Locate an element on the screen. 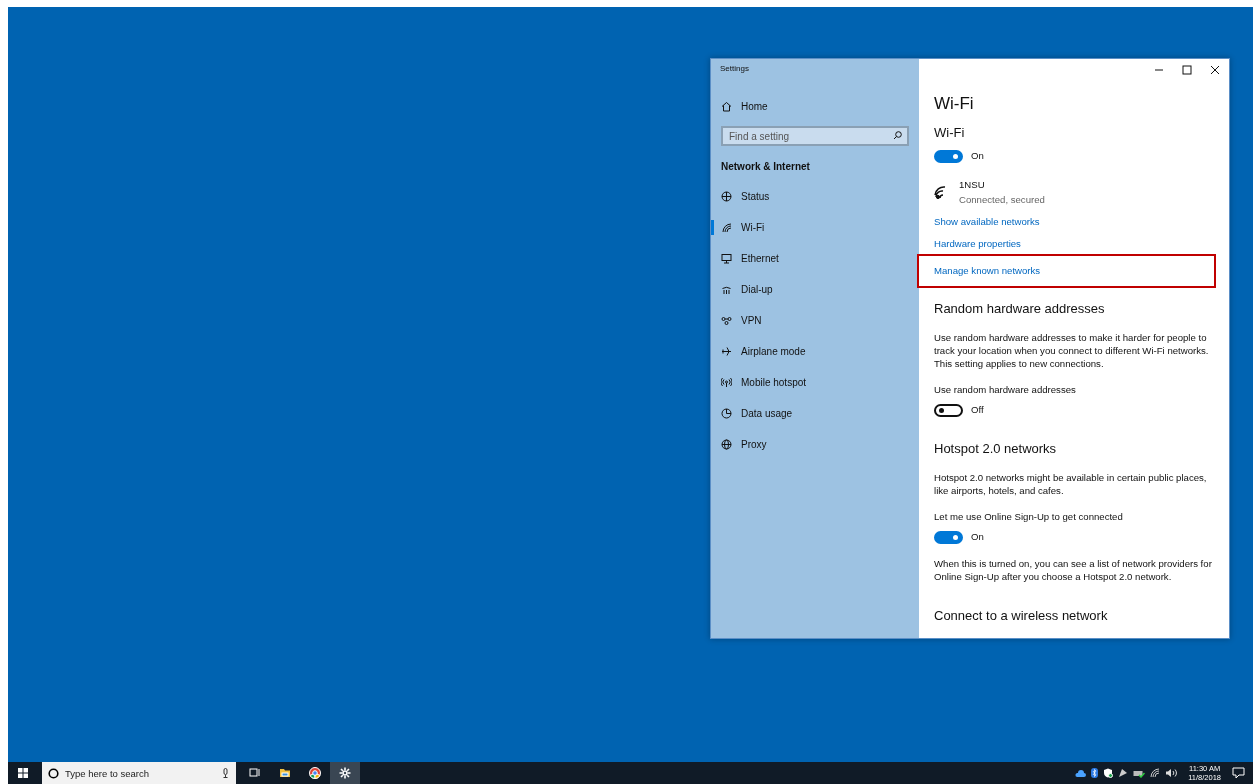  sidebar-item: Wi-Fi is located at coordinates (810, 227).